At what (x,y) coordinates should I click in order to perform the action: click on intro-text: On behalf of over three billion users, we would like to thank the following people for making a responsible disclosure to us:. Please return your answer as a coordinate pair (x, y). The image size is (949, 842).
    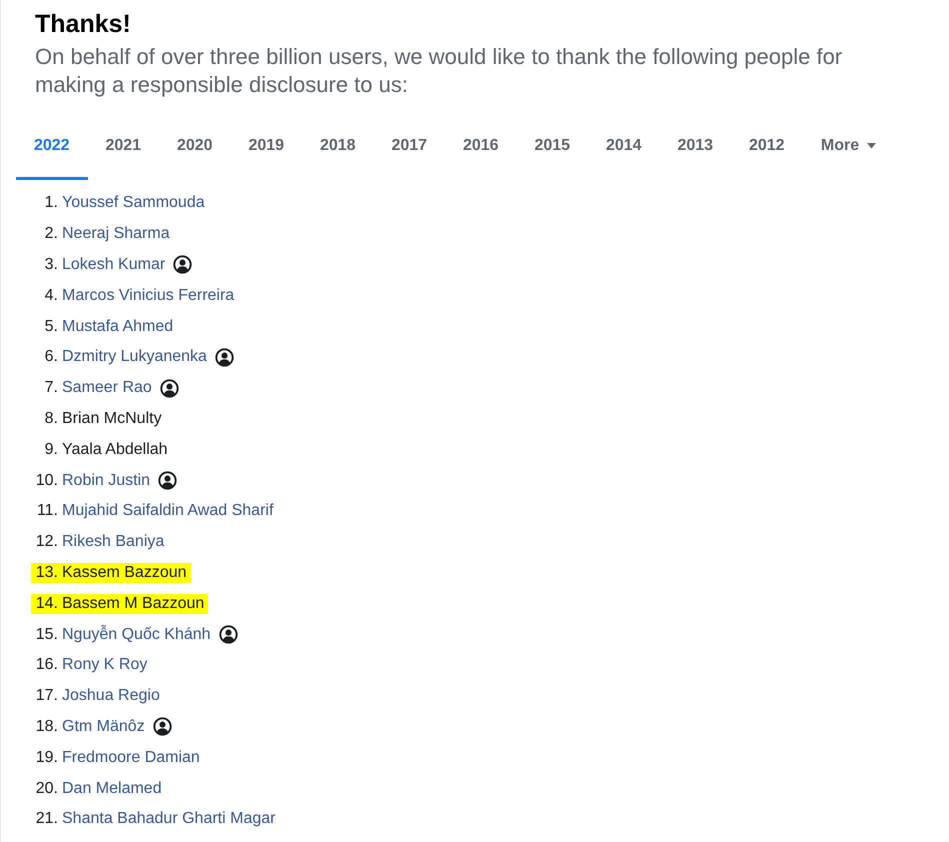
    Looking at the image, I should click on (439, 71).